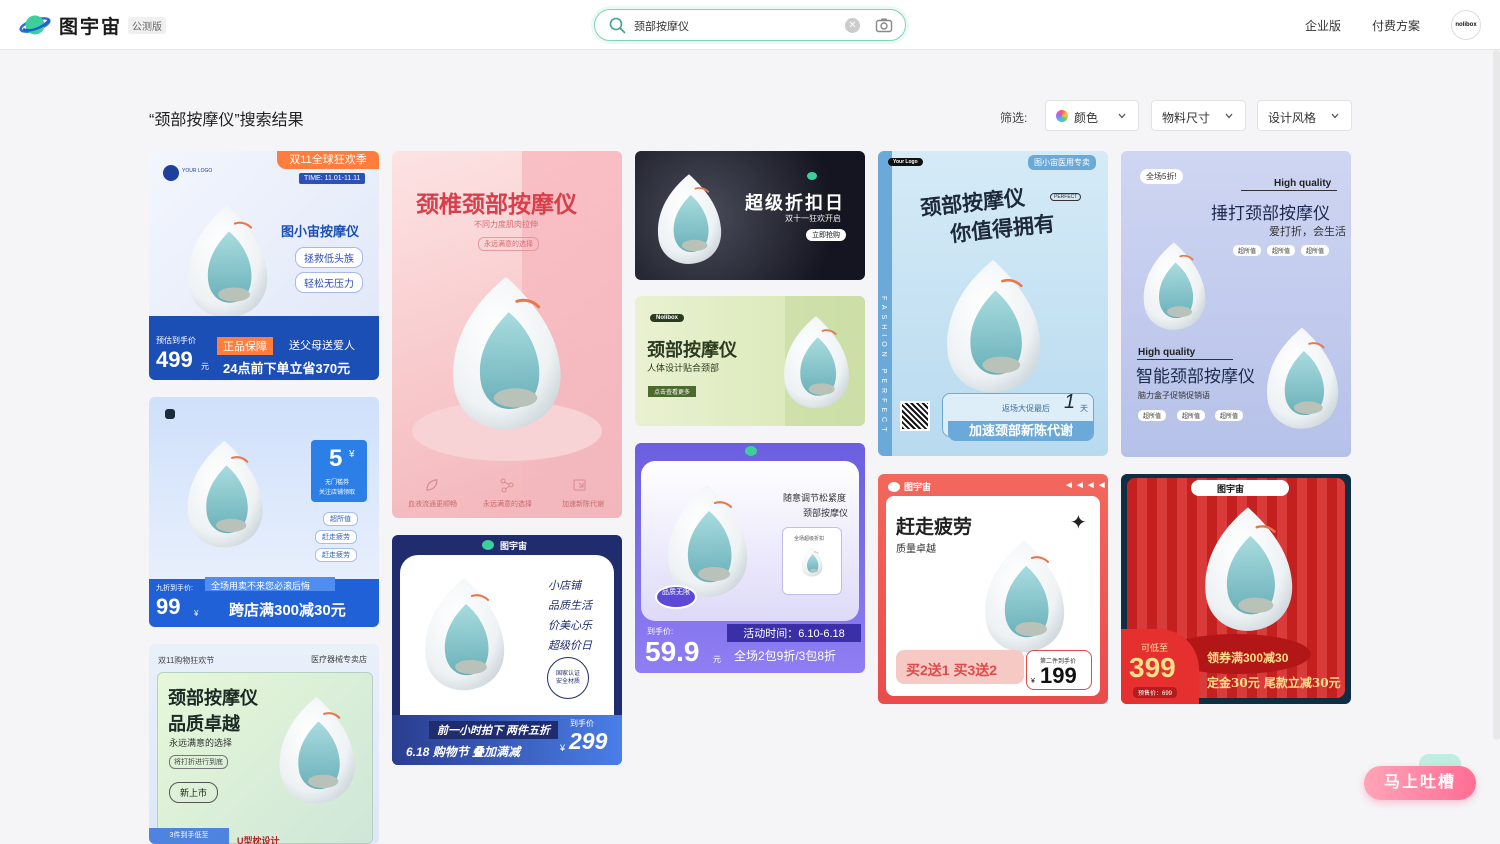  Describe the element at coordinates (1496, 395) in the screenshot. I see `page-scrollbar` at that location.